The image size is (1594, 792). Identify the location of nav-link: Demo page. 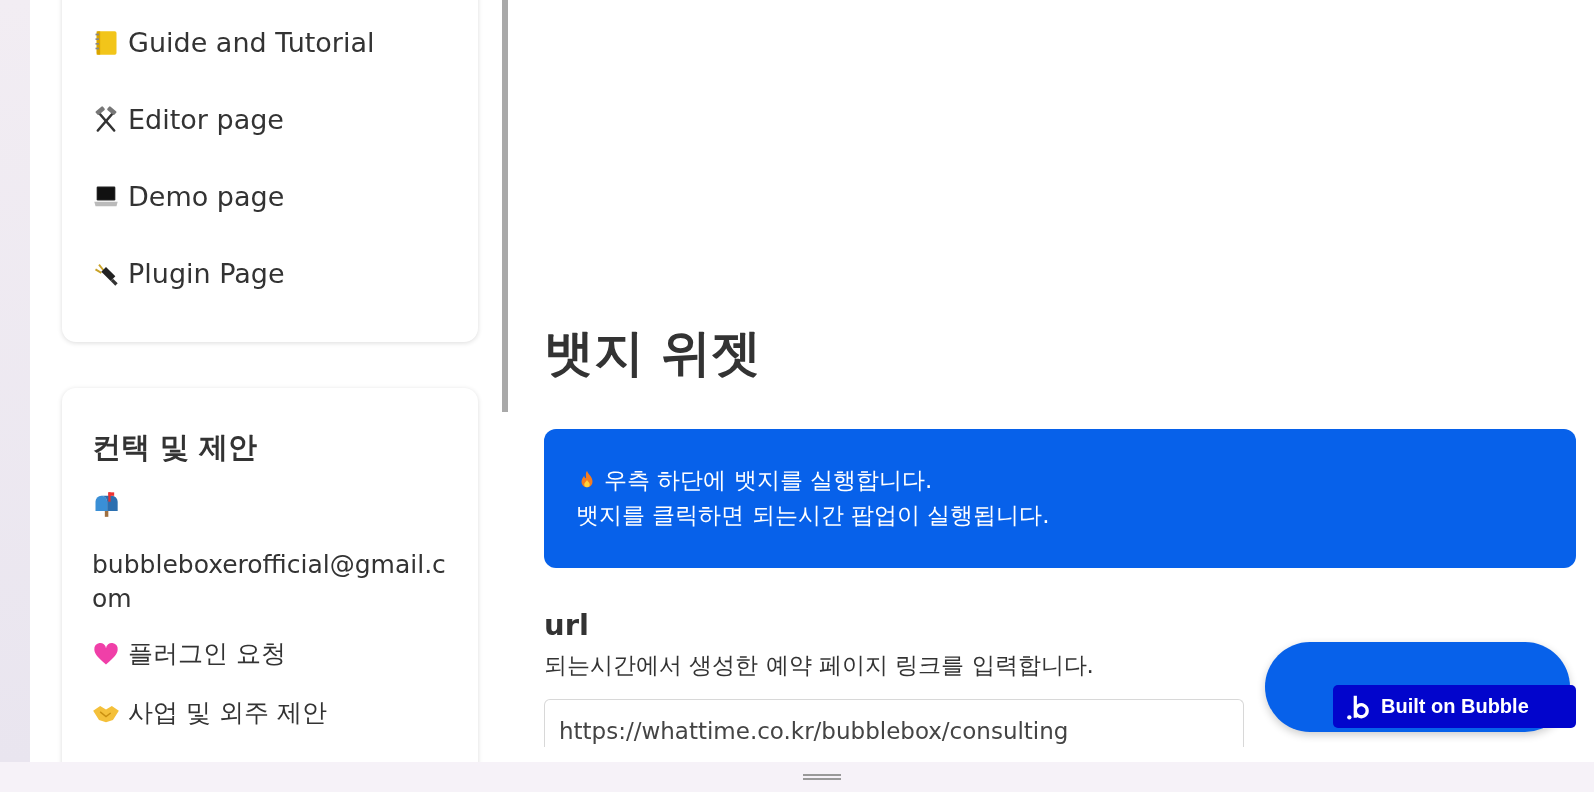
(270, 196).